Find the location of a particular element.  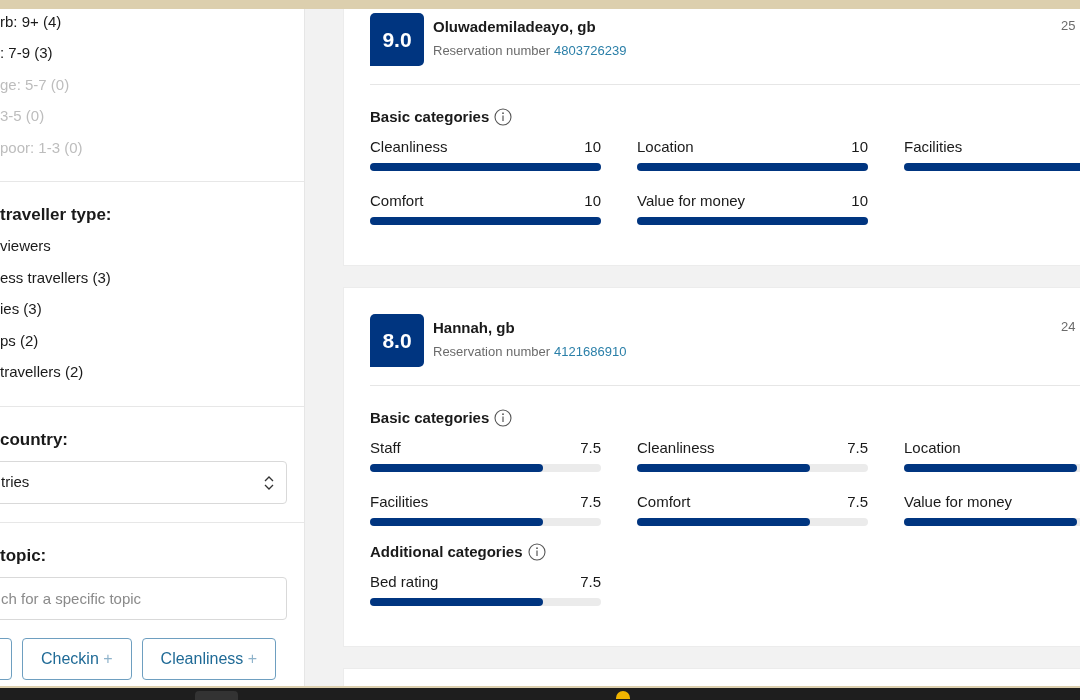

reservation-number: 4803726239 is located at coordinates (590, 51).